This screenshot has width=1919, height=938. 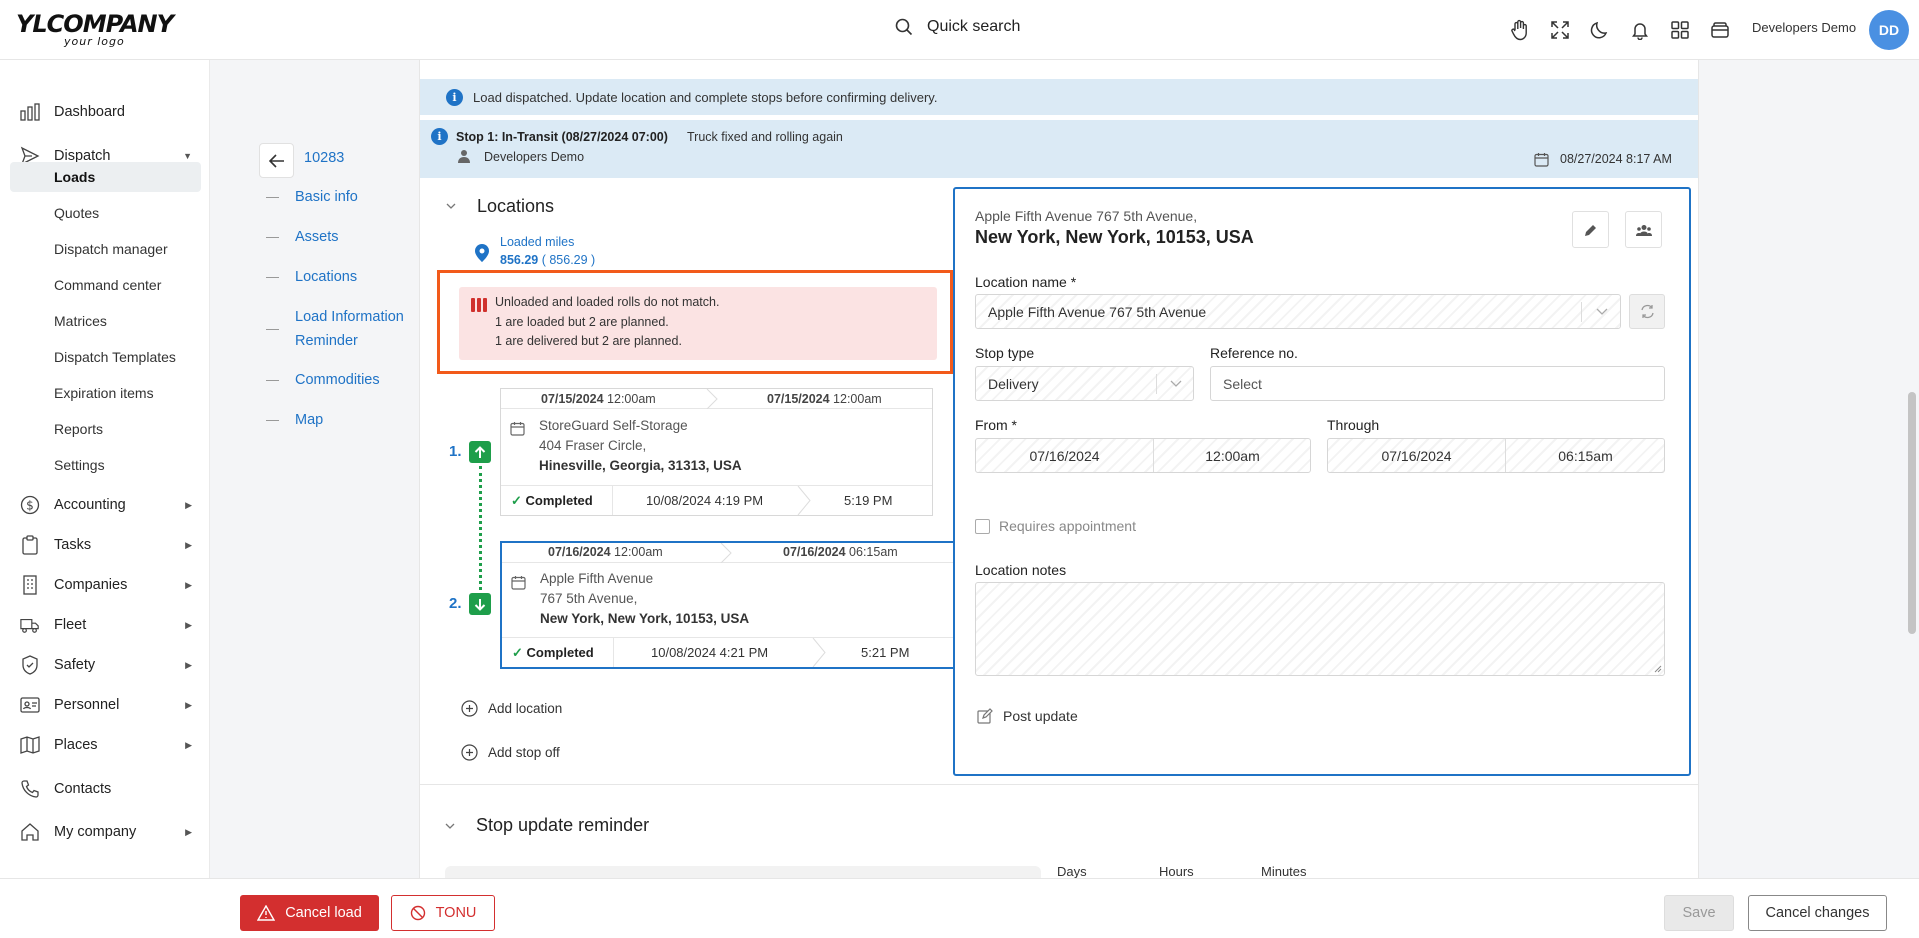 I want to click on checkbox-box, so click(x=982, y=526).